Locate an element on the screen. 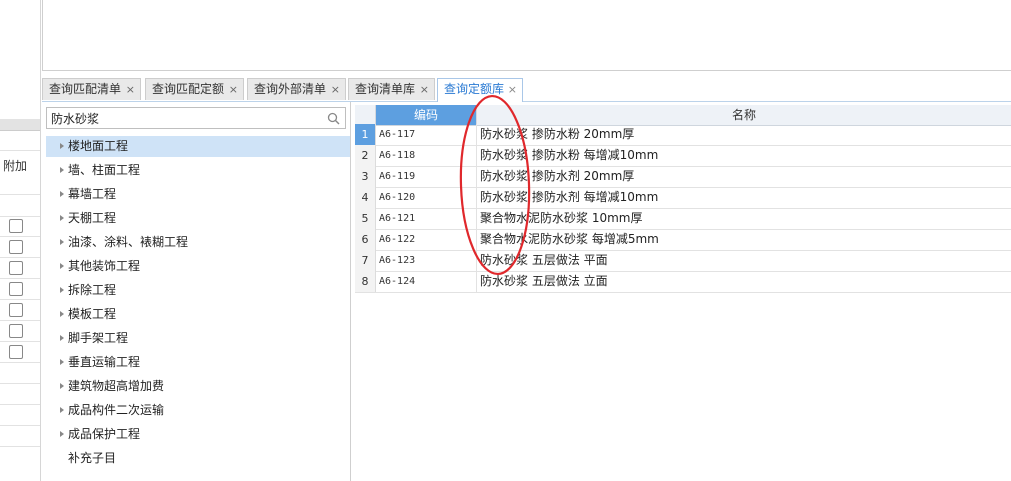 The image size is (1011, 481). quota-code-cell: A6-118 is located at coordinates (426, 155).